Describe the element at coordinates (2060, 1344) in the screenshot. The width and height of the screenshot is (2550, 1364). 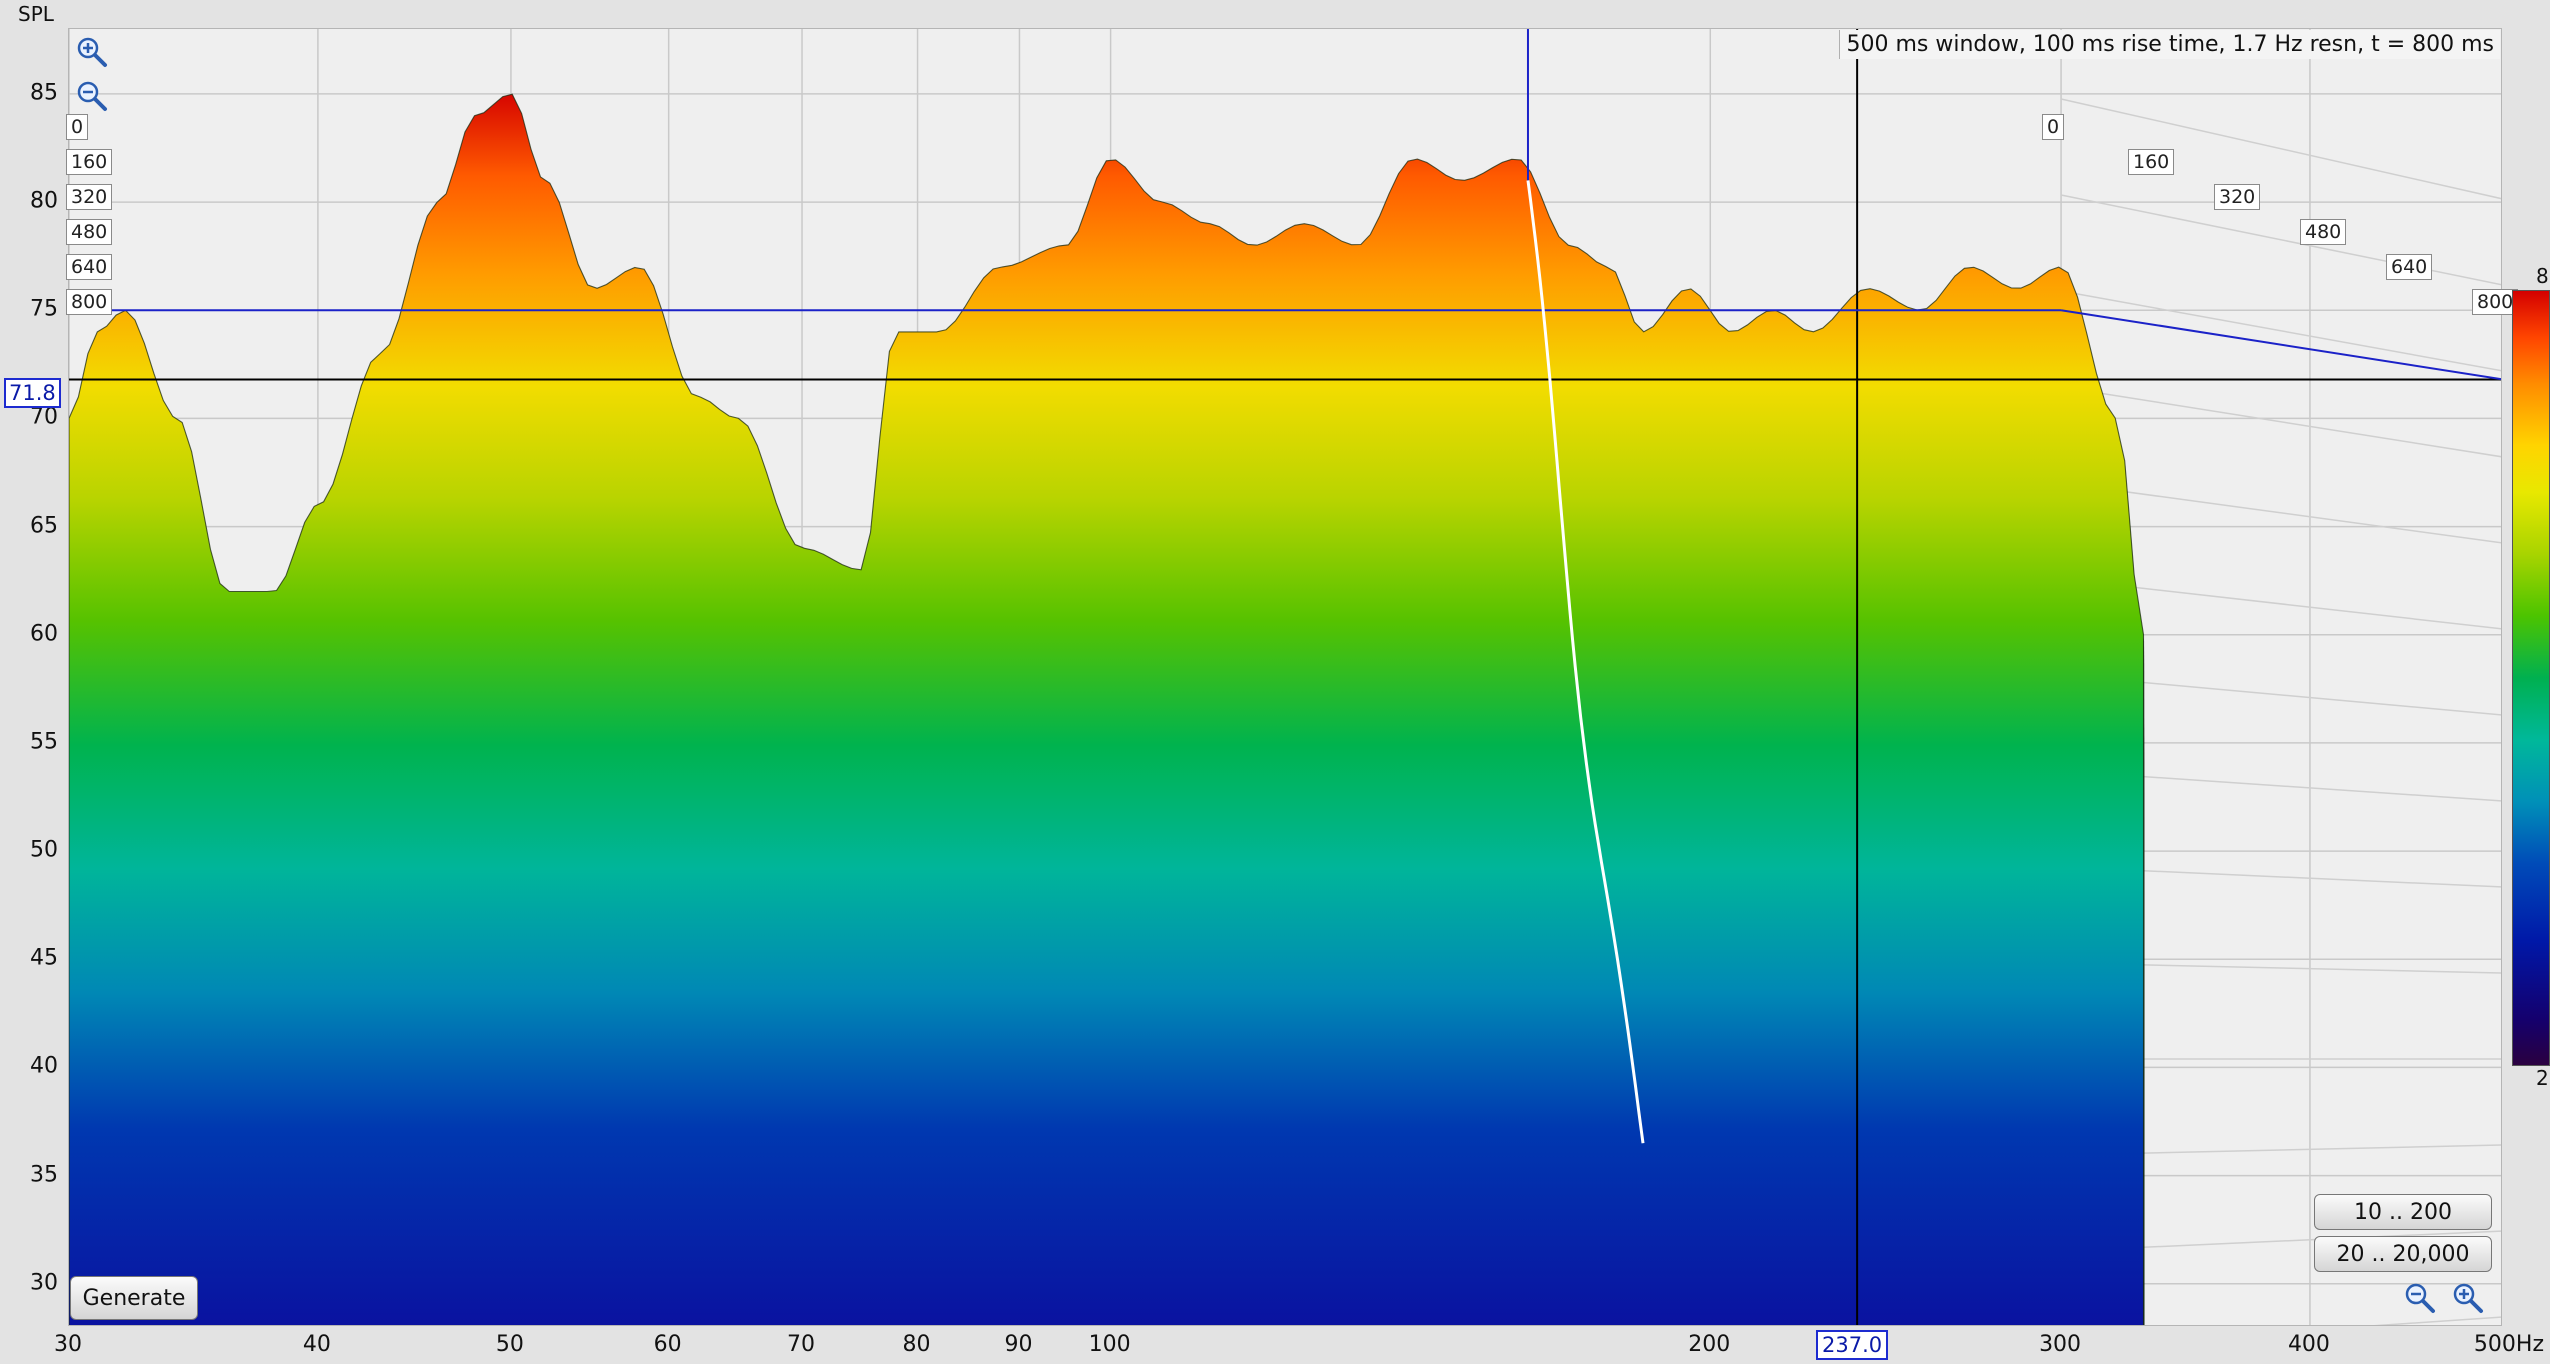
I see `x-tick-300: 300` at that location.